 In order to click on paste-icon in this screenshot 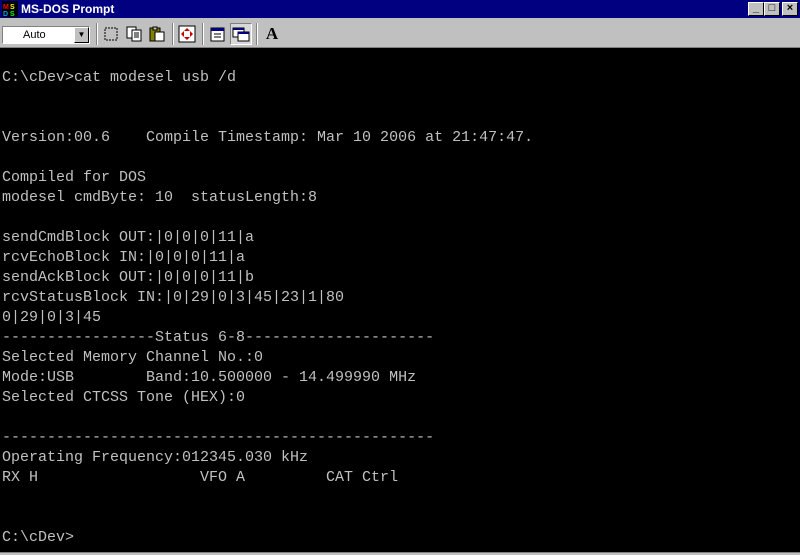, I will do `click(157, 34)`.